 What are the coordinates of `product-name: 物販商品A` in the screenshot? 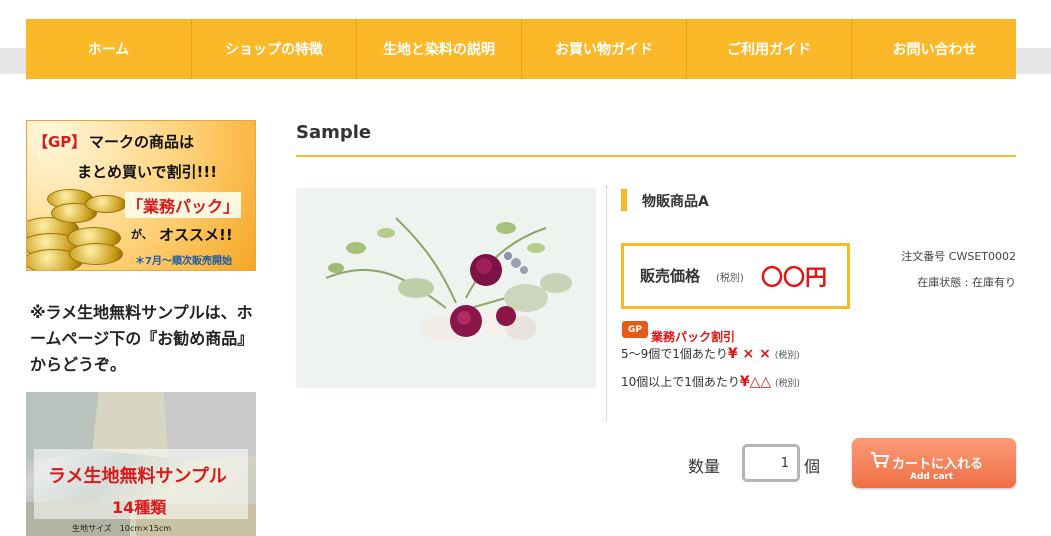 It's located at (675, 202).